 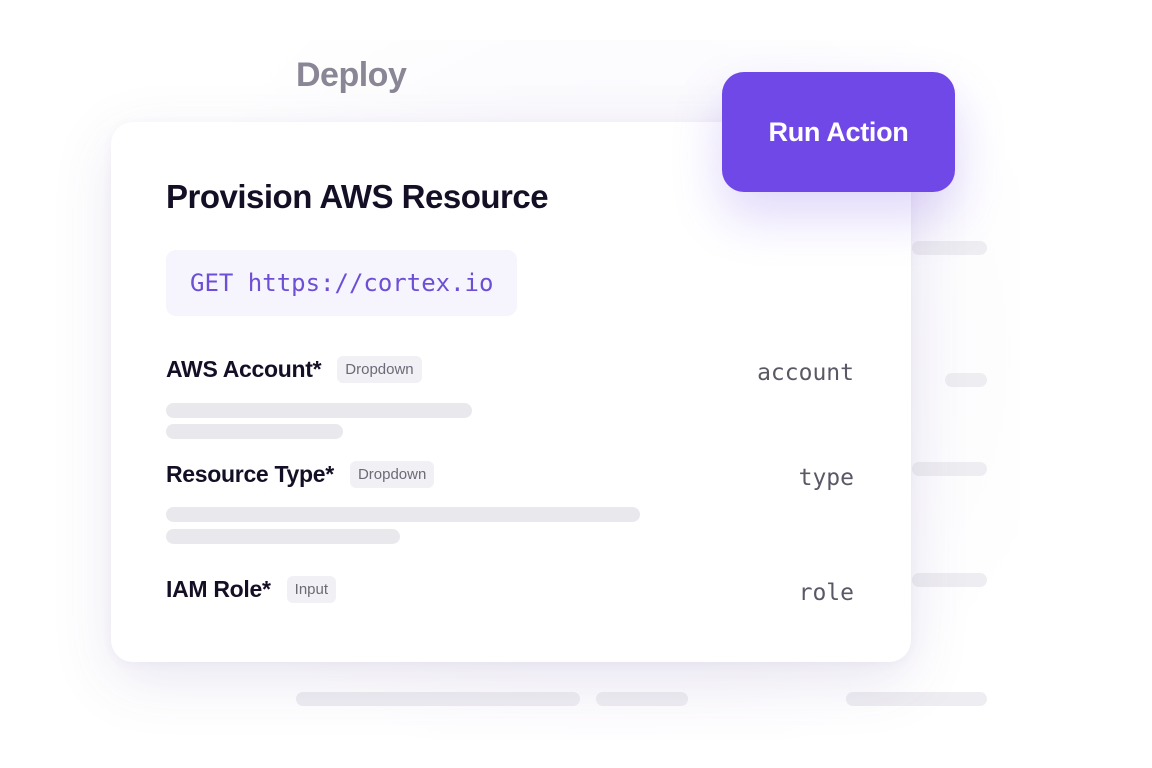 What do you see at coordinates (838, 132) in the screenshot?
I see `run-action-button: Run Action` at bounding box center [838, 132].